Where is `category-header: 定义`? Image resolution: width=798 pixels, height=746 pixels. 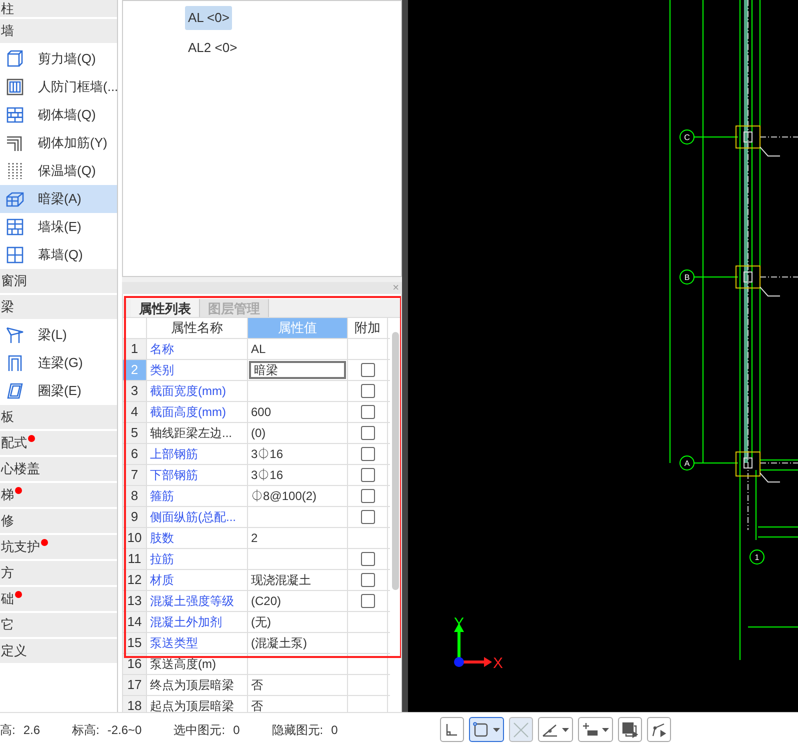 category-header: 定义 is located at coordinates (58, 652).